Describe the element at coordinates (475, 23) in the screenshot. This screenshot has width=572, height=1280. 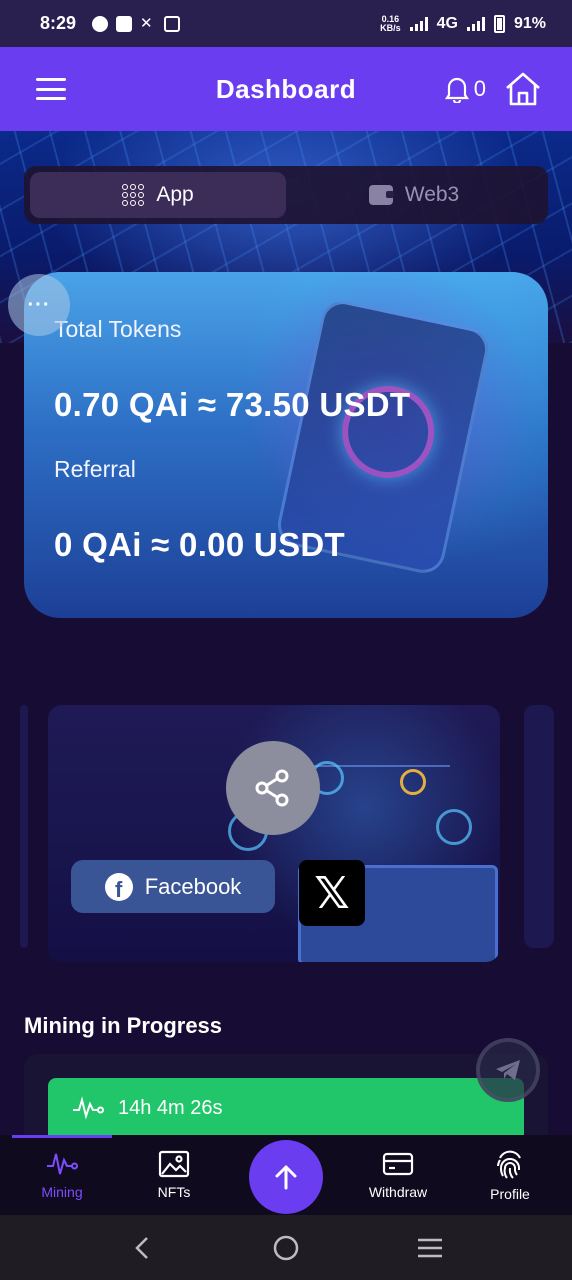
I see `cell-signal-icon` at that location.